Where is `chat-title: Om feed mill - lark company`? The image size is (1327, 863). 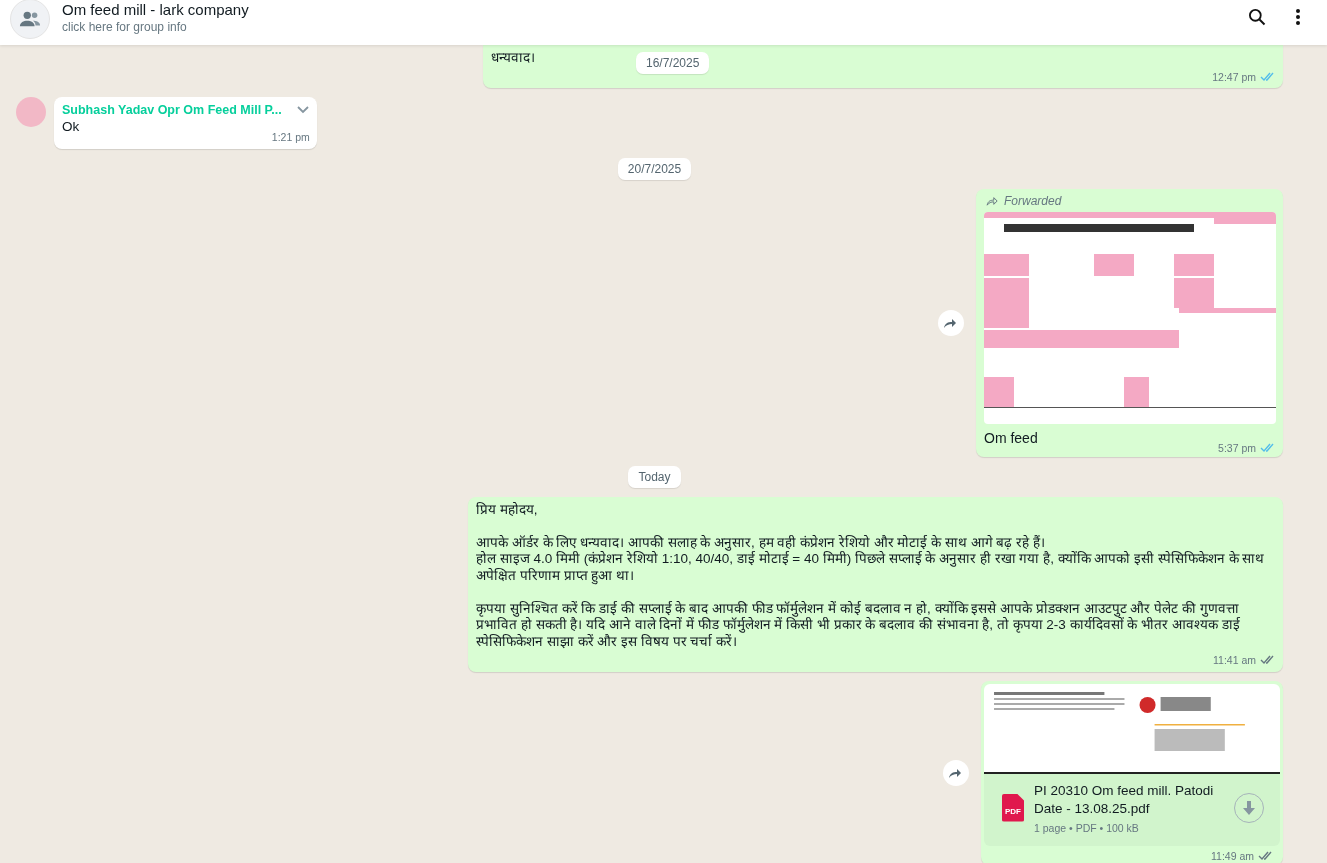
chat-title: Om feed mill - lark company is located at coordinates (648, 9).